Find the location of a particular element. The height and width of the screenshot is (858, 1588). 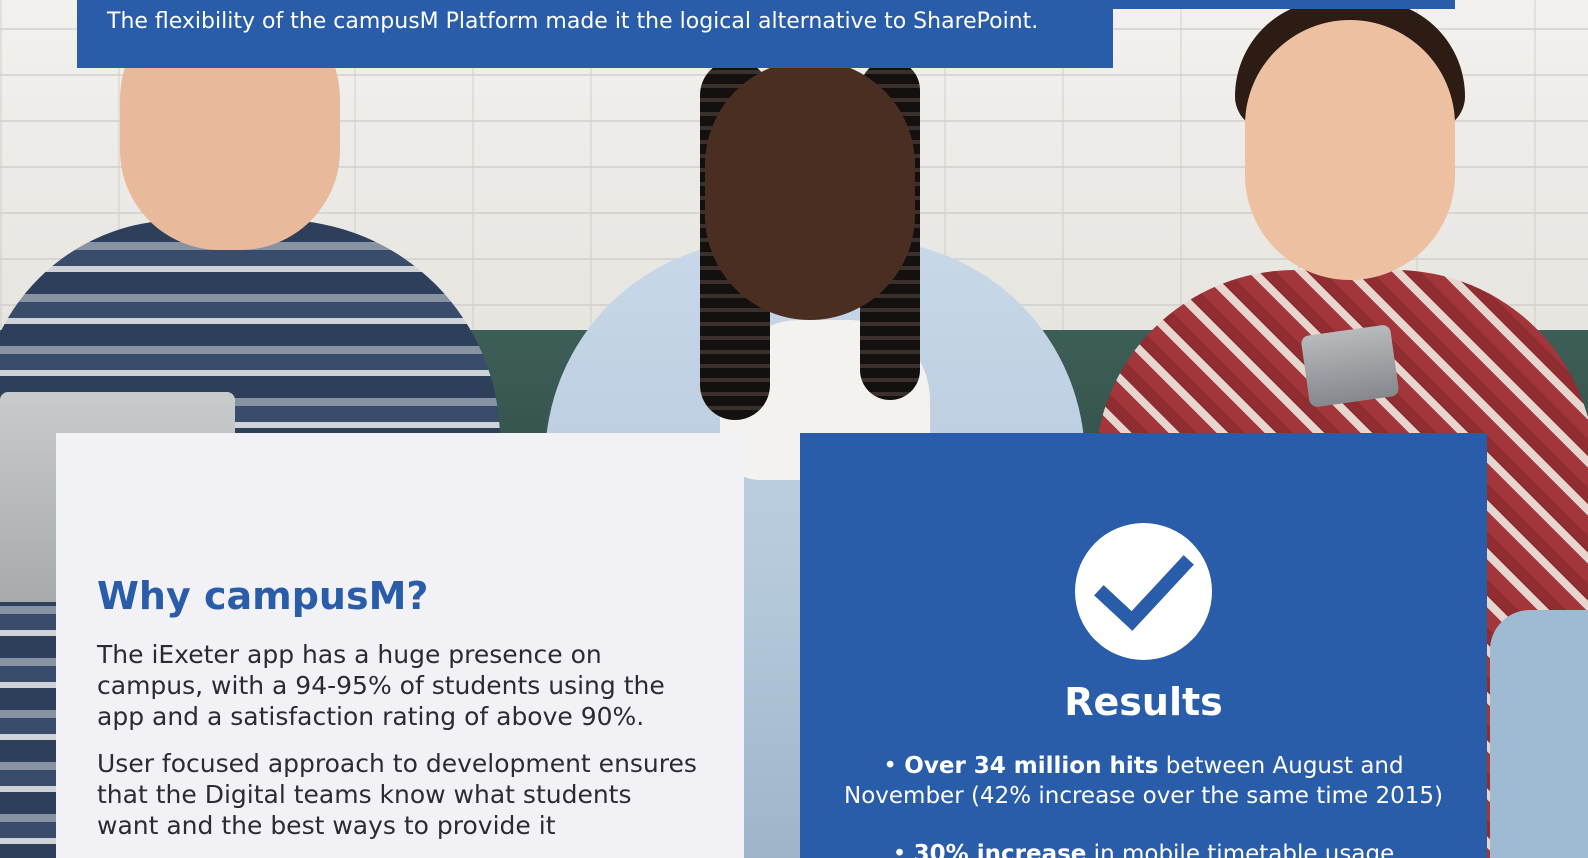

checkmark-circle-icon is located at coordinates (1143, 591).